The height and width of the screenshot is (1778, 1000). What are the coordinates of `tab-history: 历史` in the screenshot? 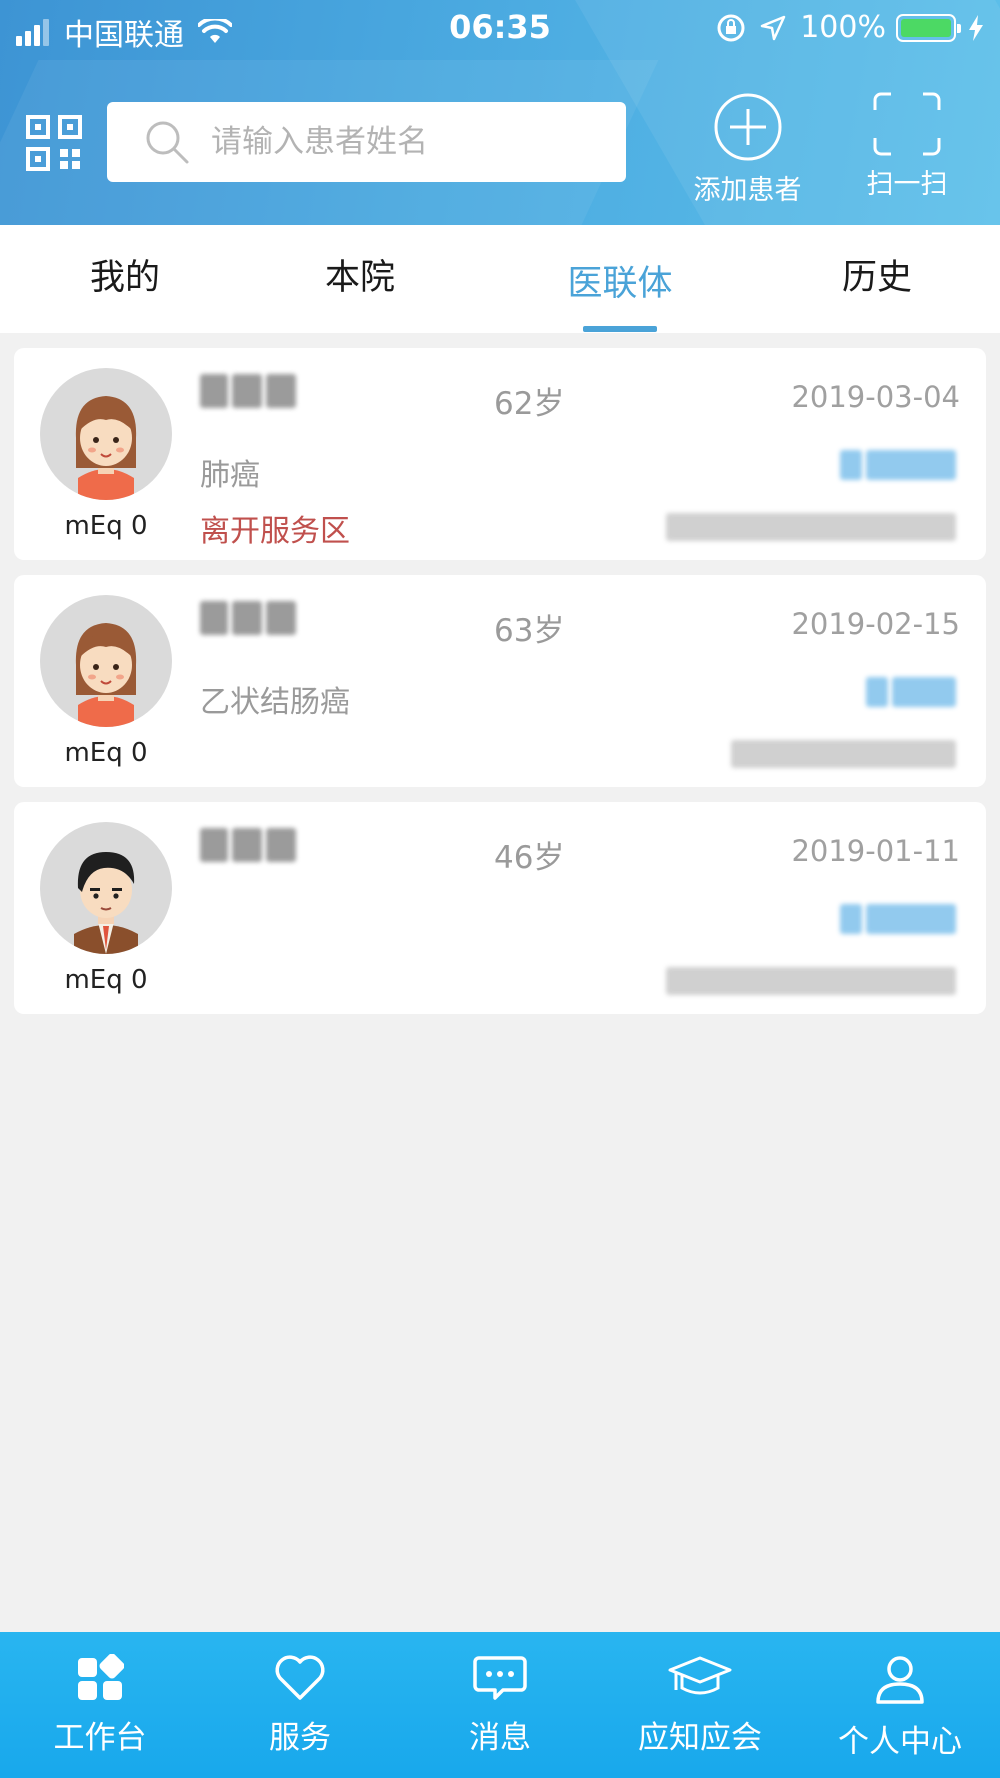 It's located at (876, 279).